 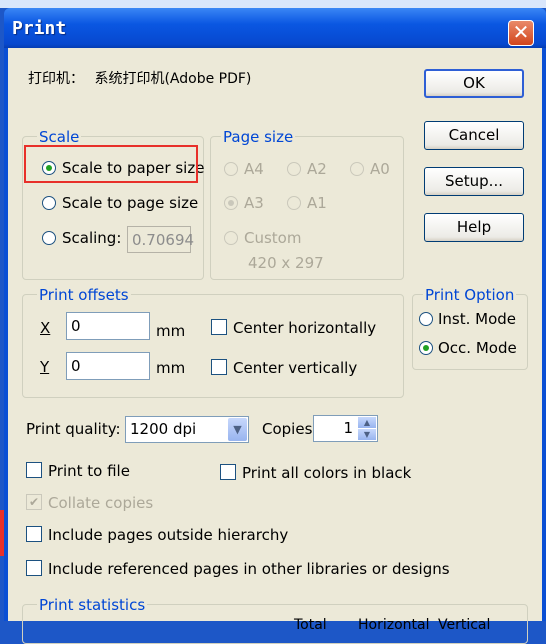 What do you see at coordinates (34, 534) in the screenshot?
I see `include-outside-hierarchy-checkbox` at bounding box center [34, 534].